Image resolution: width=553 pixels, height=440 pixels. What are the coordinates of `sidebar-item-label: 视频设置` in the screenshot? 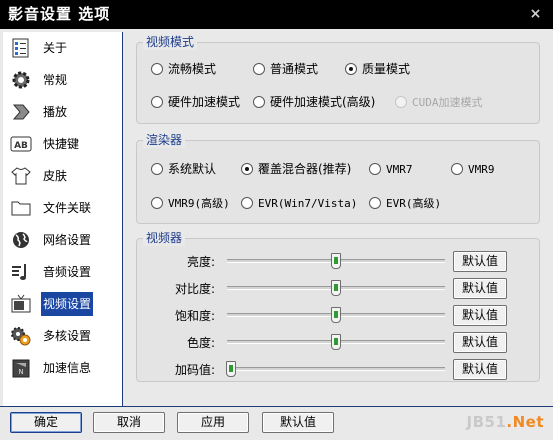 It's located at (67, 304).